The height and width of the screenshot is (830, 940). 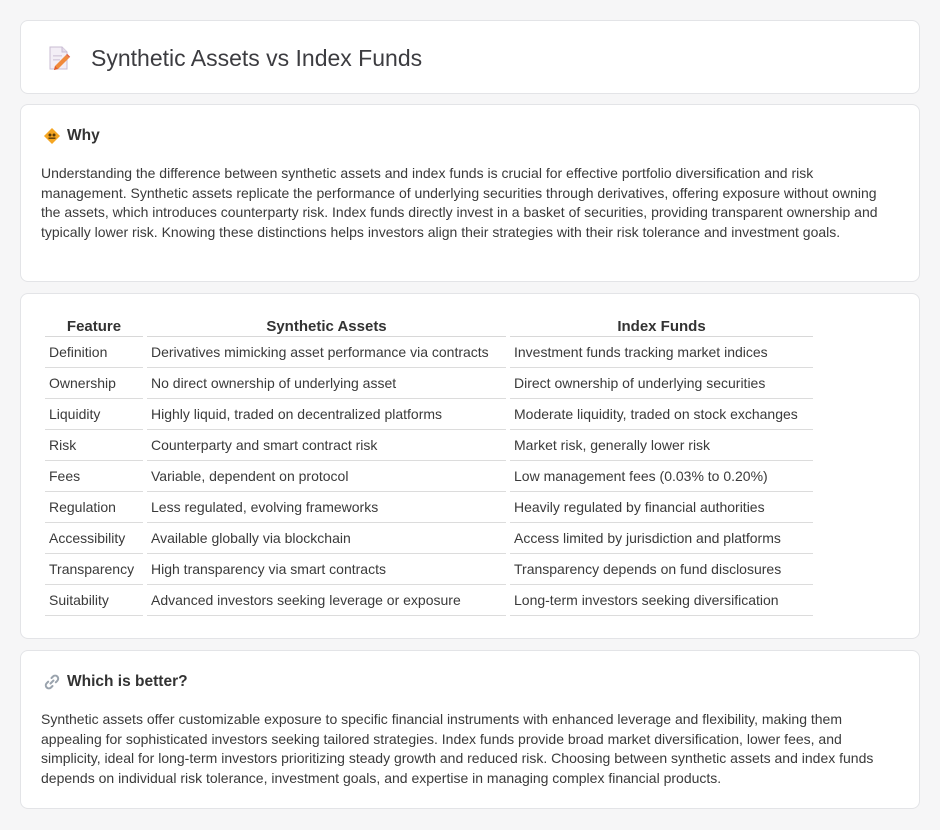 What do you see at coordinates (94, 569) in the screenshot?
I see `feature-cell: Transparency` at bounding box center [94, 569].